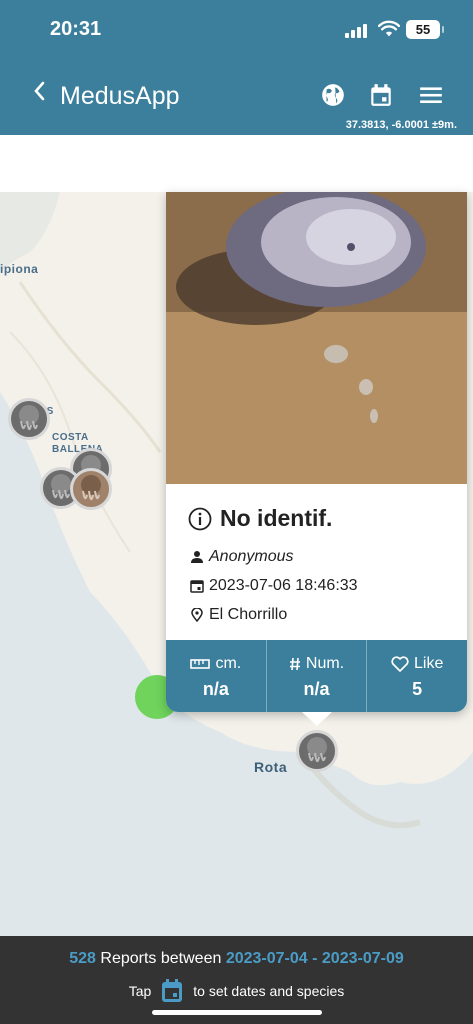  What do you see at coordinates (276, 518) in the screenshot?
I see `species-name: No identif.` at bounding box center [276, 518].